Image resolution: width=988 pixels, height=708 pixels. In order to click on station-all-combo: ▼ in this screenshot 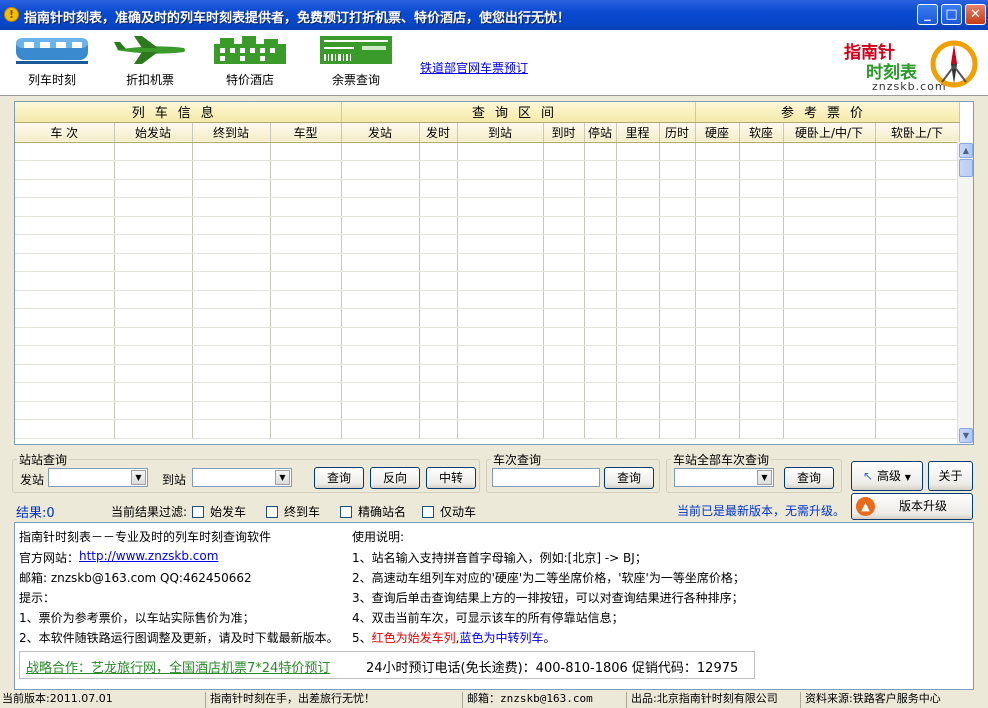, I will do `click(724, 477)`.